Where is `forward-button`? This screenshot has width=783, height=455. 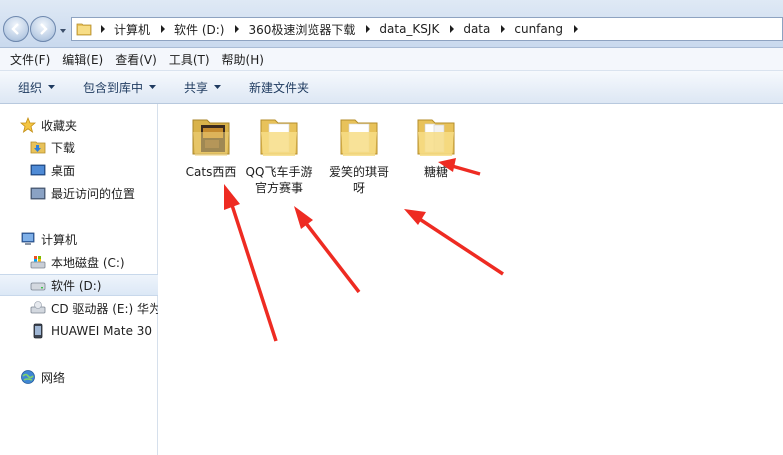 forward-button is located at coordinates (43, 29).